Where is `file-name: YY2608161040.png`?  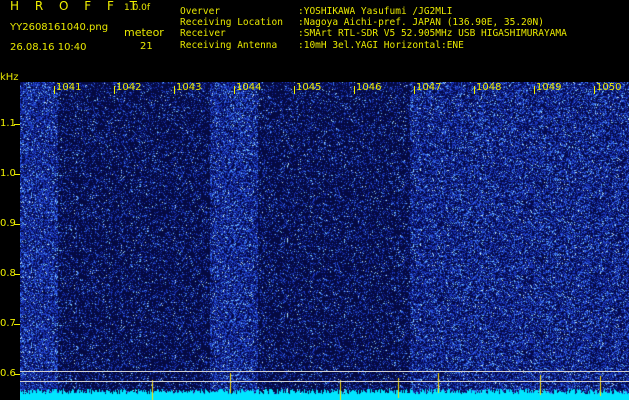
file-name: YY2608161040.png is located at coordinates (59, 27).